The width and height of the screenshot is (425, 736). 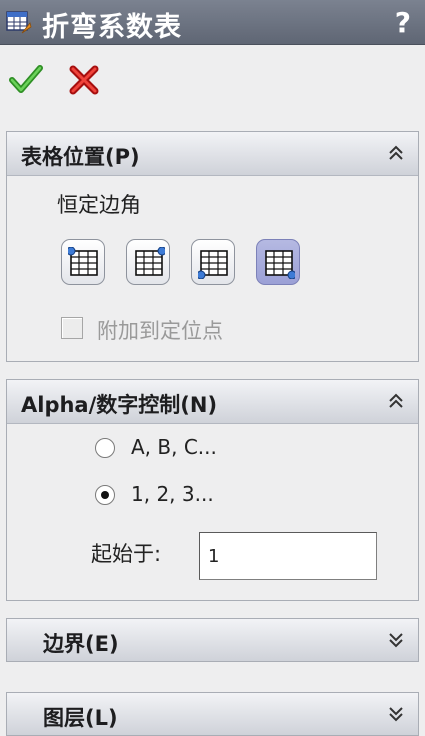 What do you see at coordinates (105, 448) in the screenshot?
I see `alpha-radio` at bounding box center [105, 448].